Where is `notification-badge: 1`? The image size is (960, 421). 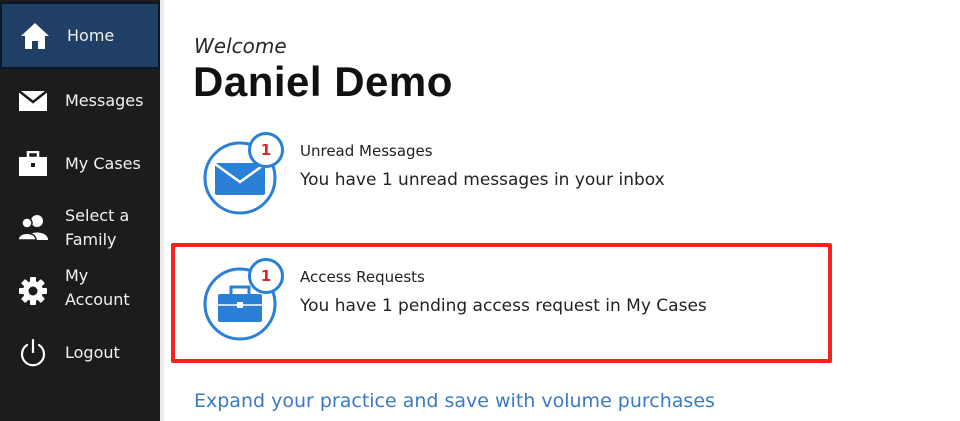 notification-badge: 1 is located at coordinates (266, 150).